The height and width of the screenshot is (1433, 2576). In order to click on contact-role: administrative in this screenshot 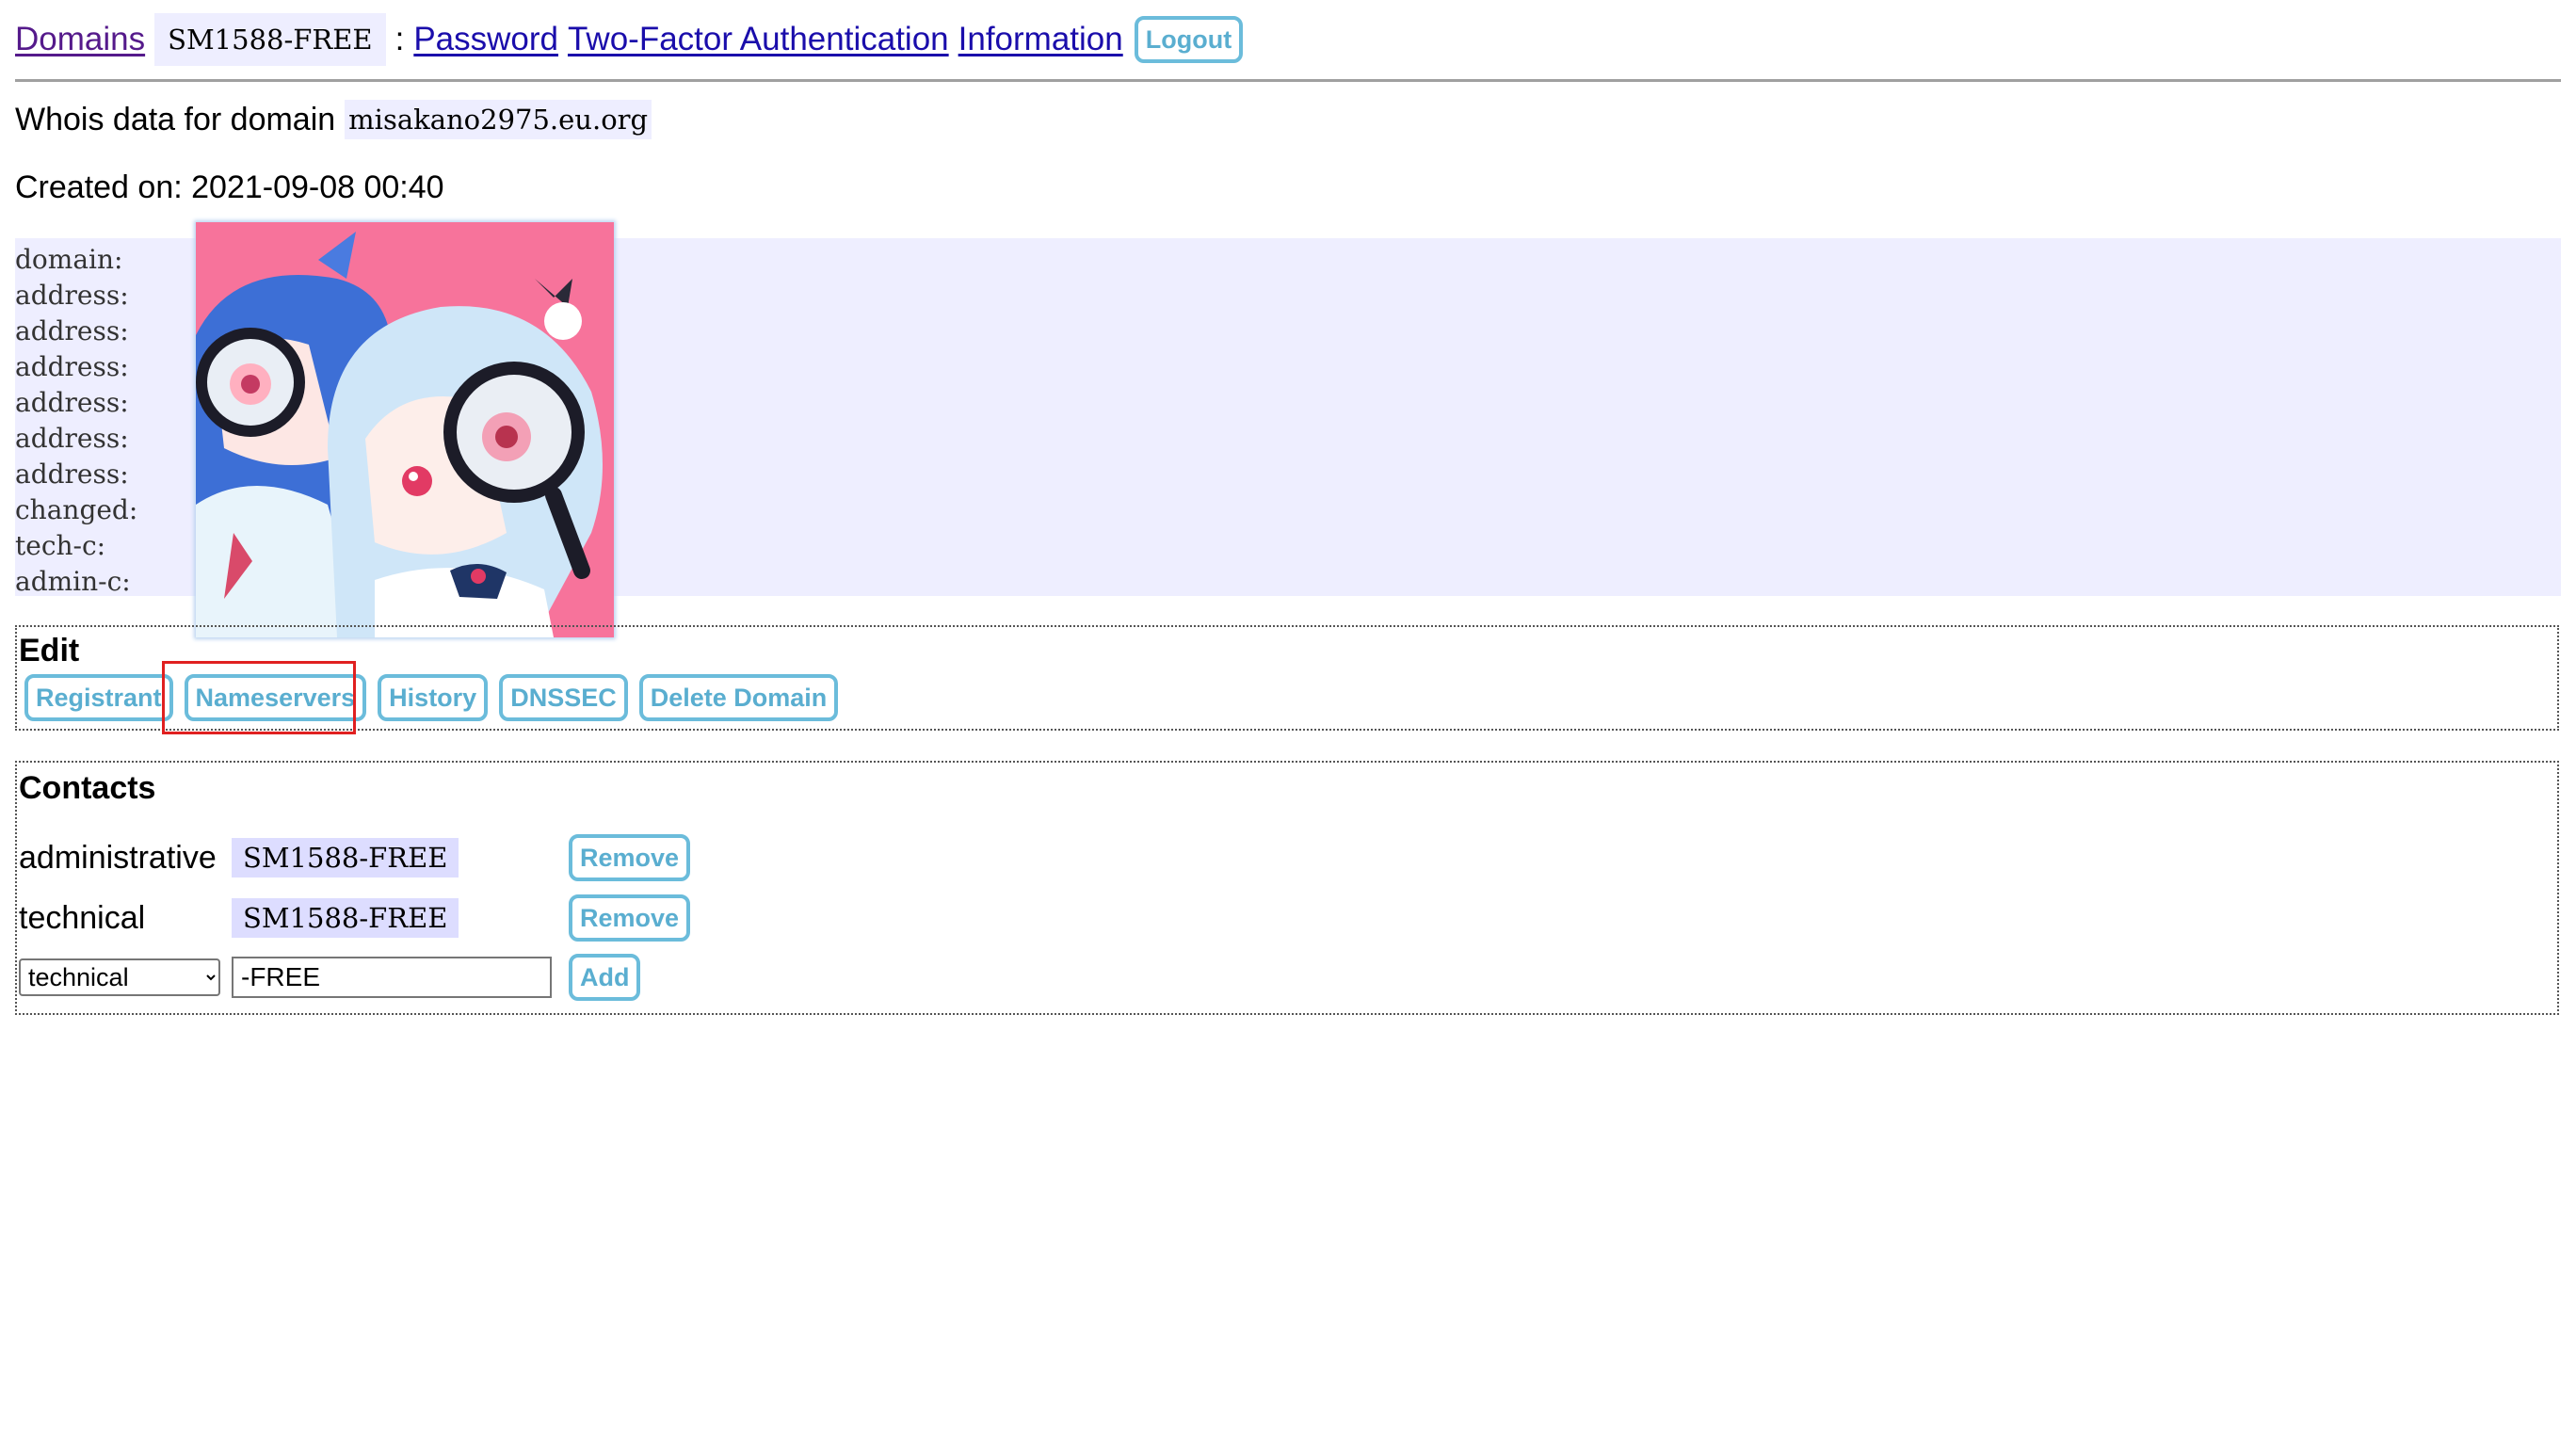, I will do `click(118, 857)`.